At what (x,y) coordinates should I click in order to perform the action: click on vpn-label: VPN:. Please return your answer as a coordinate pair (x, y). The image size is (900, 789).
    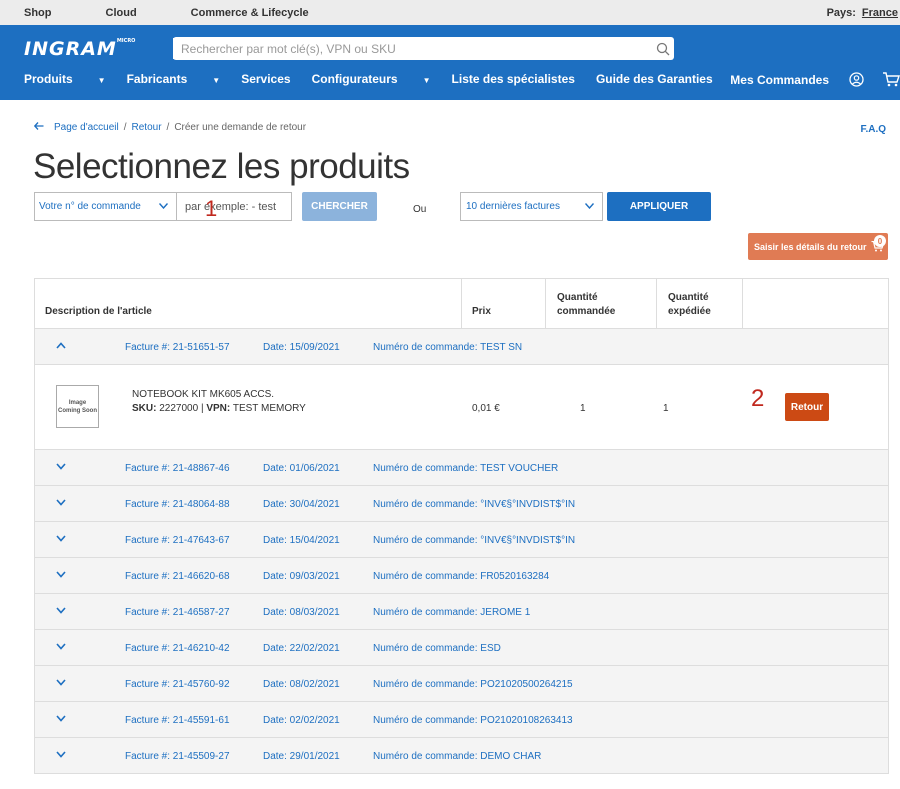
    Looking at the image, I should click on (218, 408).